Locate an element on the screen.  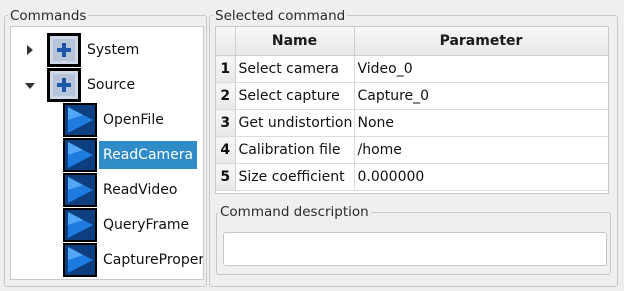
column-header-name: Name is located at coordinates (295, 41).